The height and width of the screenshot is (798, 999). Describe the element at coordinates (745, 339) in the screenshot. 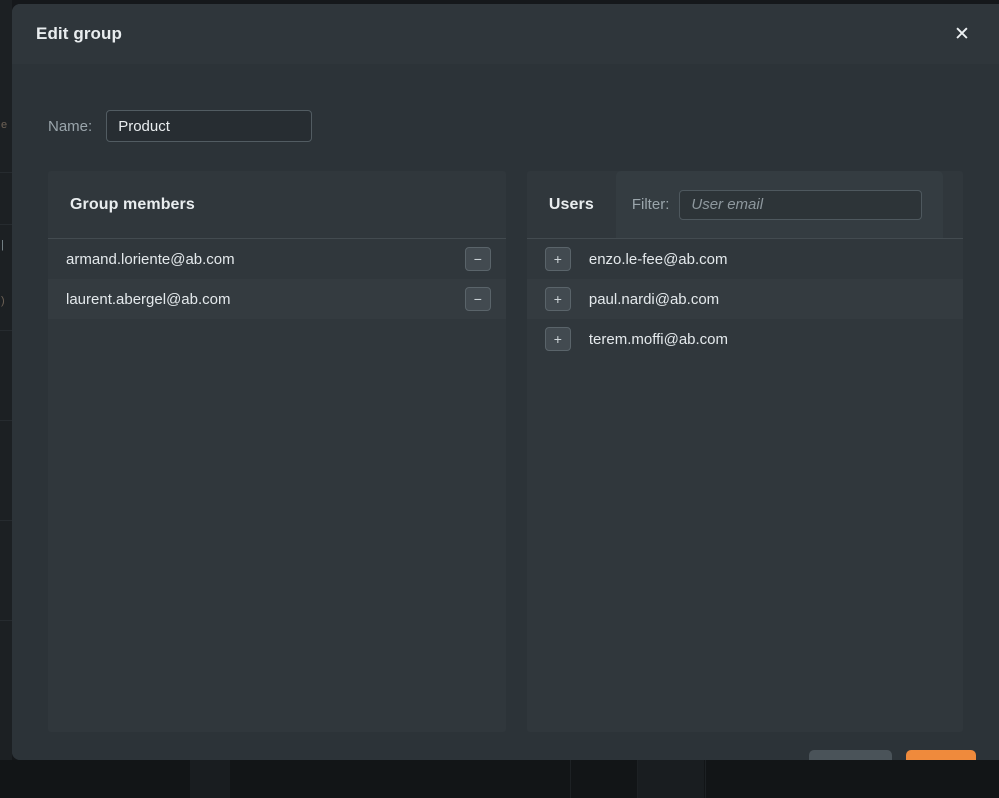

I see `list-item: + terem.moffi@ab.com` at that location.